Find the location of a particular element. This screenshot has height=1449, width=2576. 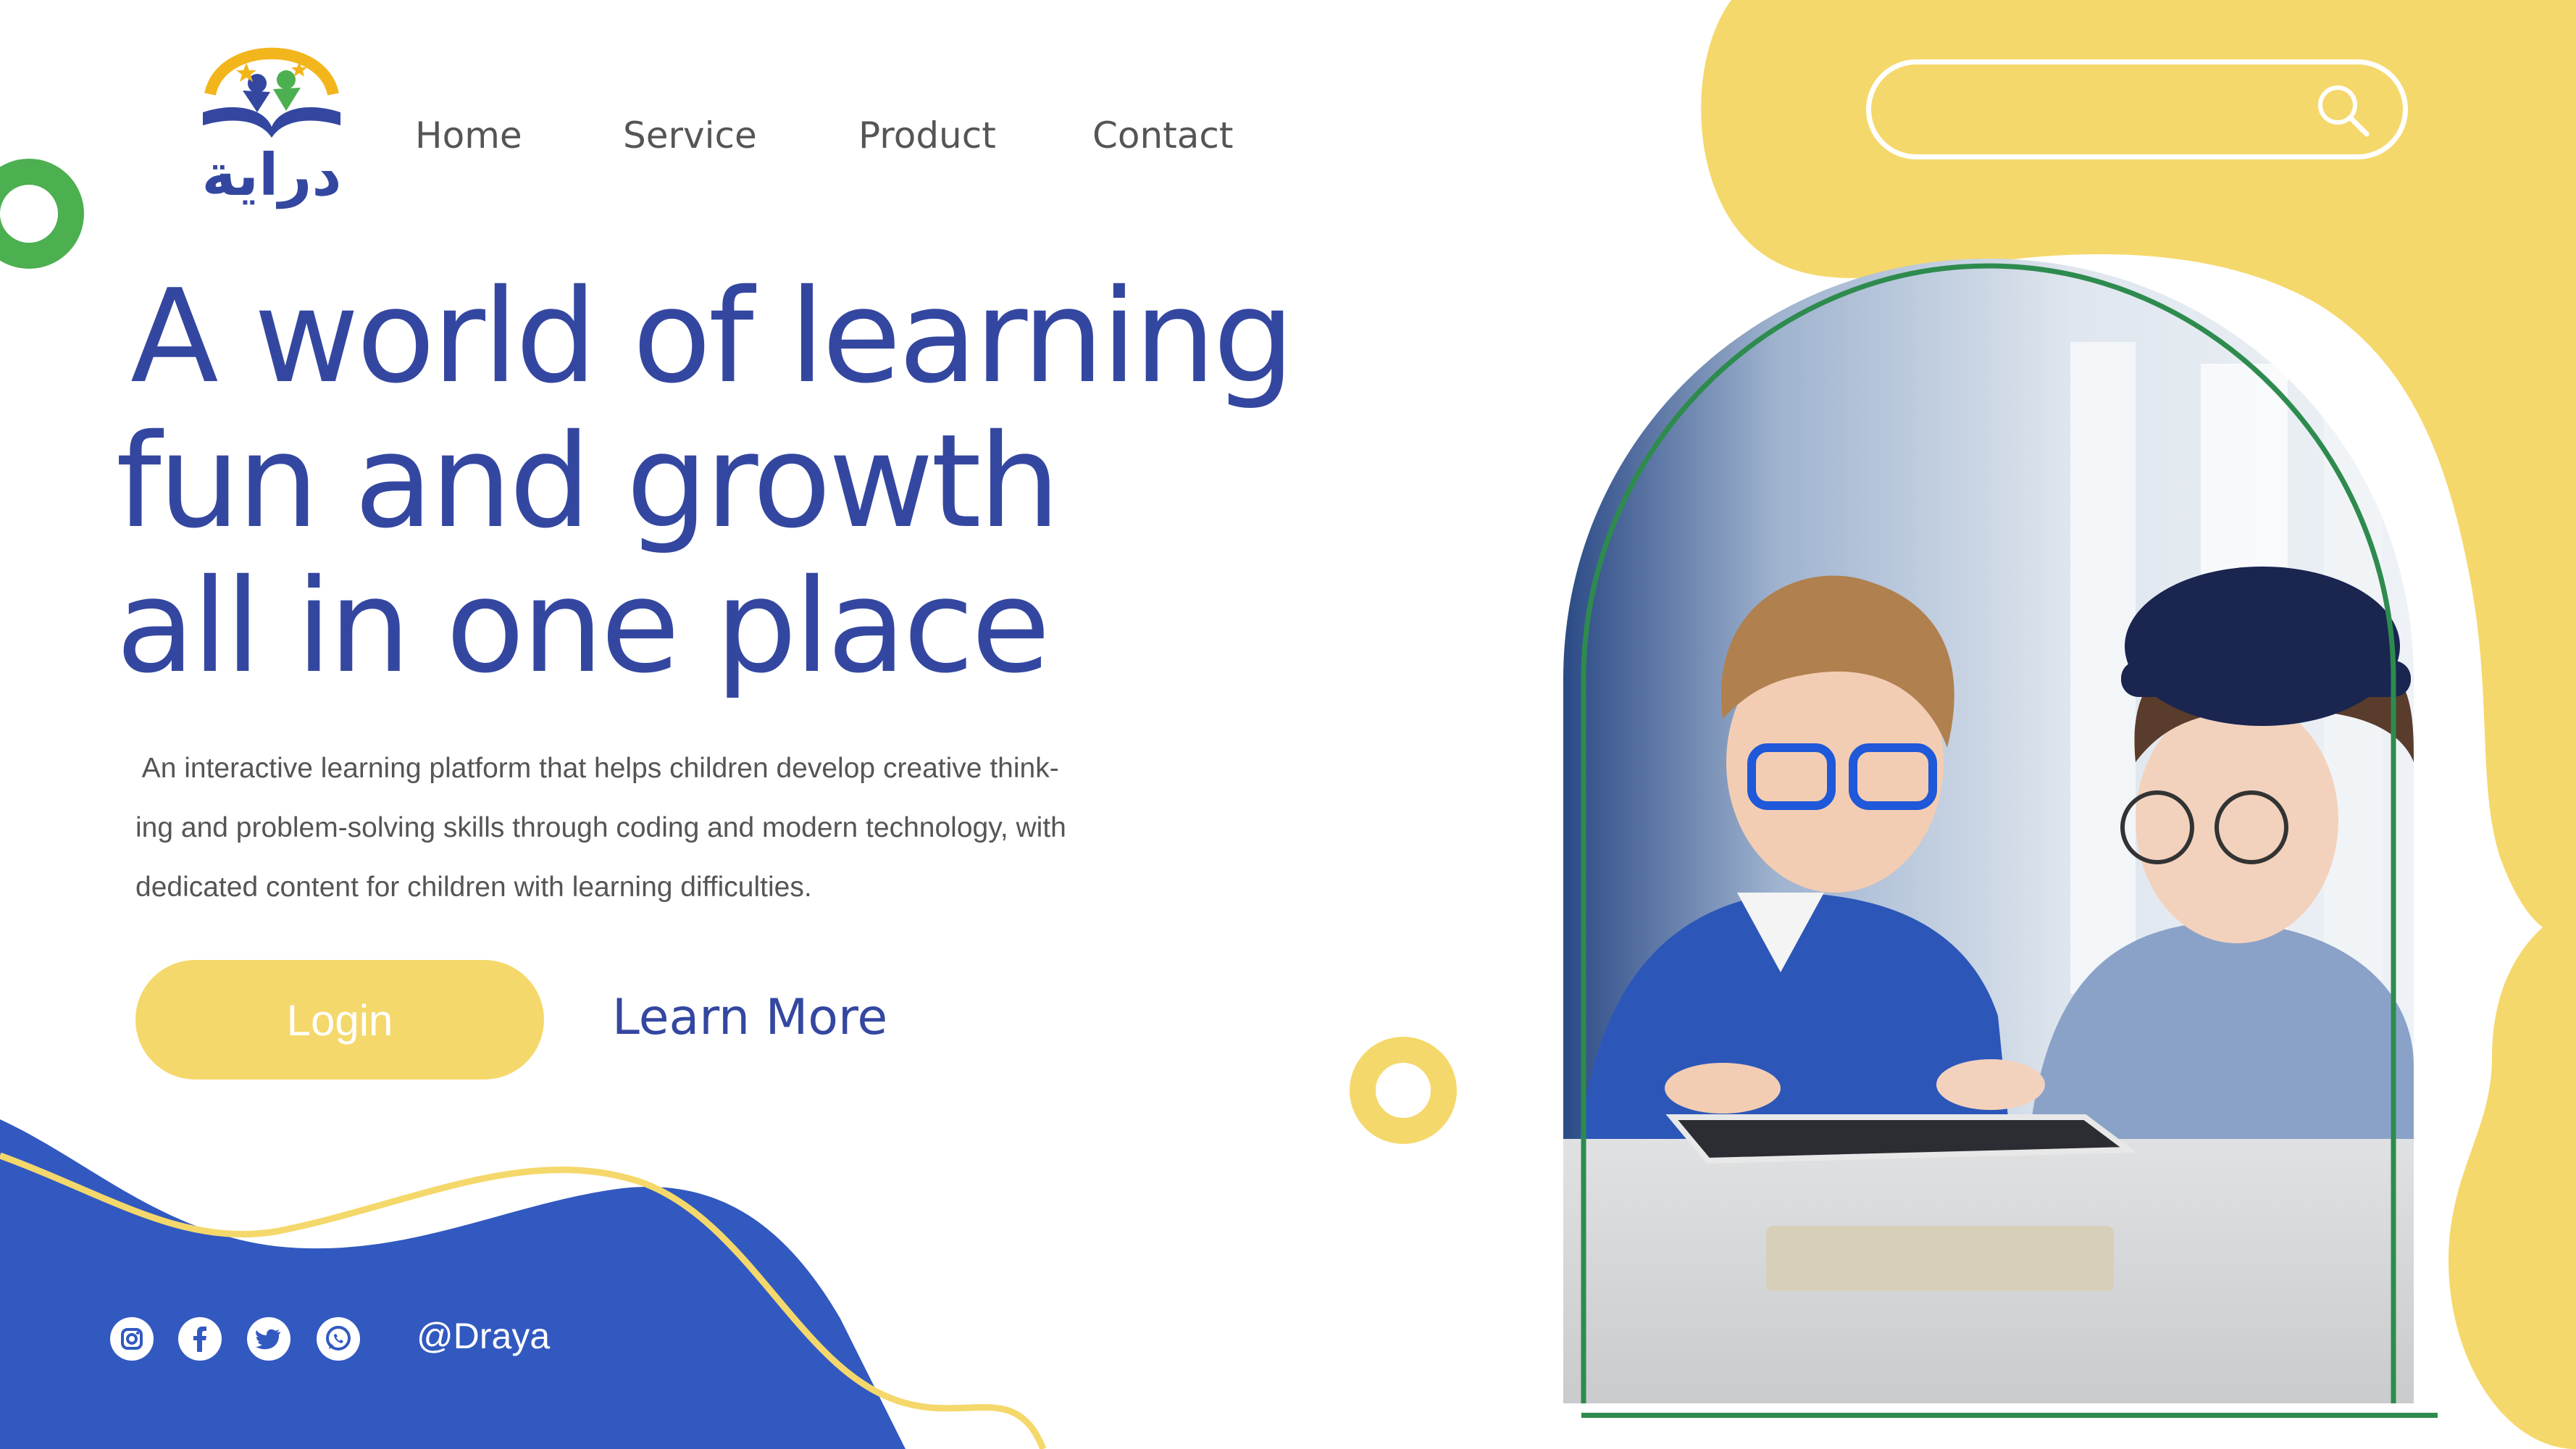

hero-title-line-2: fun and growth is located at coordinates (588, 481).